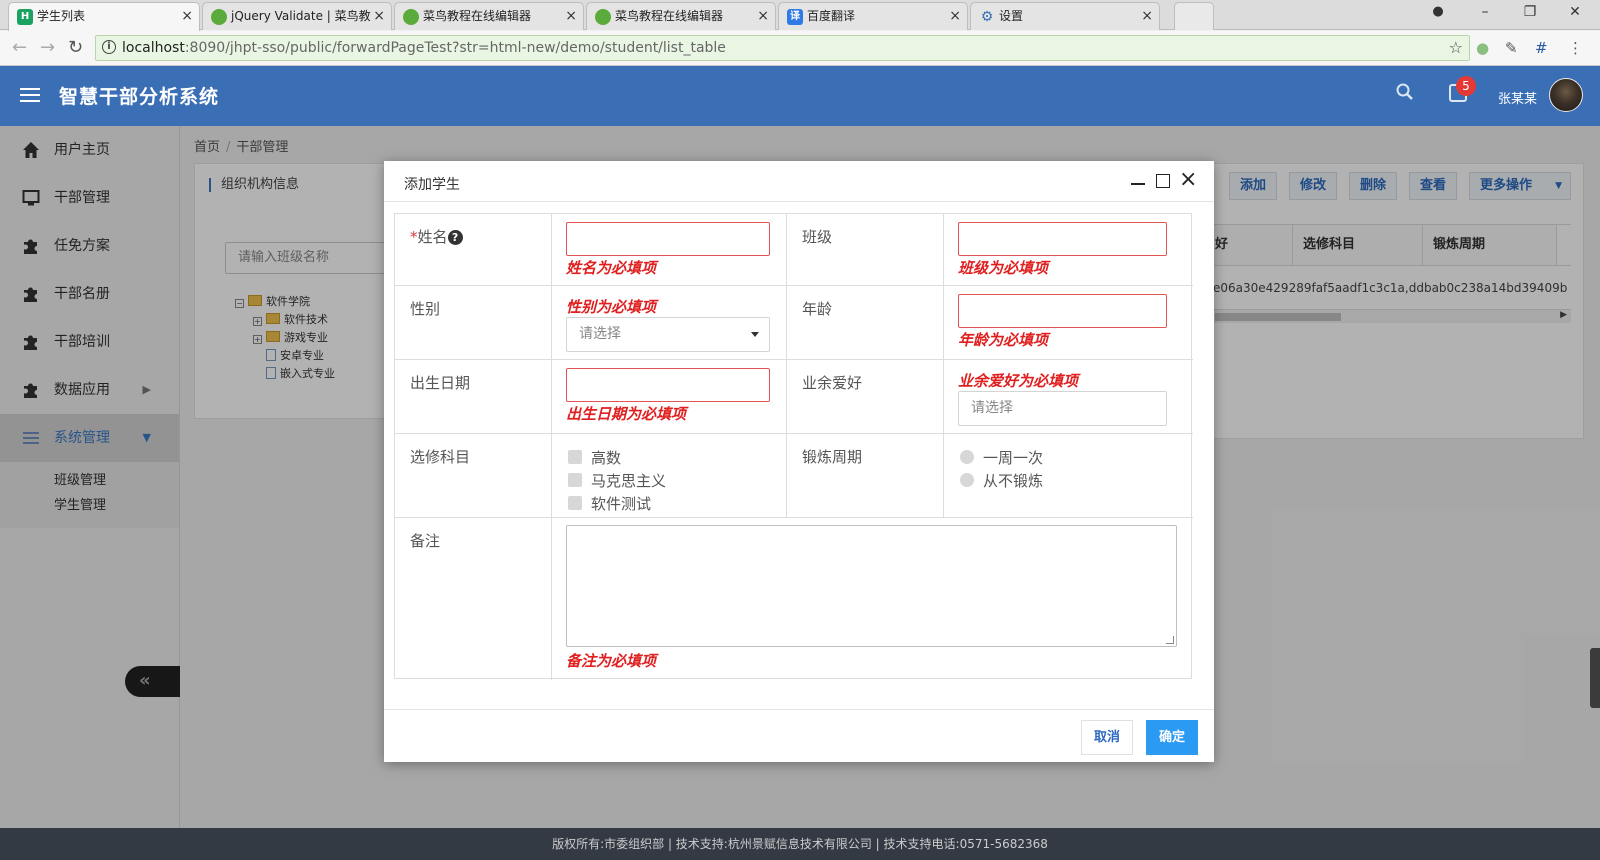 Image resolution: width=1600 pixels, height=860 pixels. What do you see at coordinates (1065, 16) in the screenshot?
I see `browser-tab-settings: ⚙ 设置 ×` at bounding box center [1065, 16].